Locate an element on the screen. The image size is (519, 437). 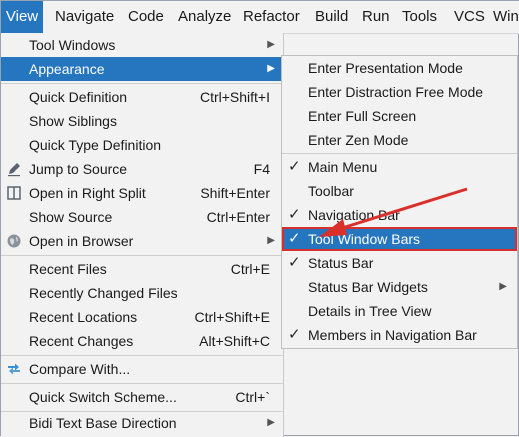
menubar-tools: Tools is located at coordinates (419, 17).